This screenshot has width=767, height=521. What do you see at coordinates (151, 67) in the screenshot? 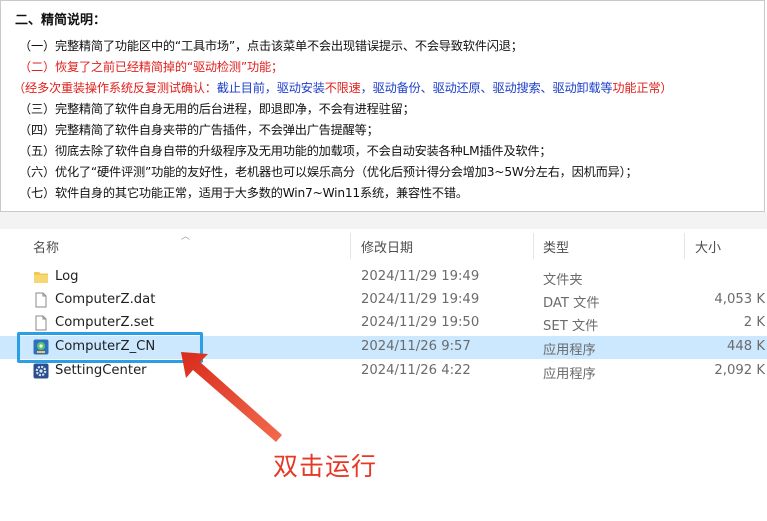
I see `note-line-2: （二）恢复了之前已经精简掉的“驱动检测”功能；` at bounding box center [151, 67].